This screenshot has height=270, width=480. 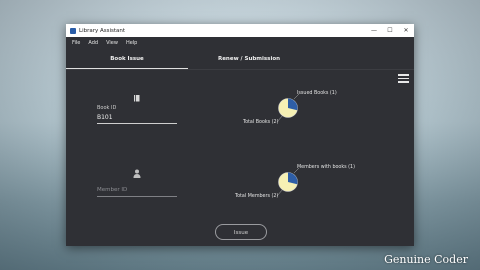 What do you see at coordinates (406, 30) in the screenshot?
I see `close-button: ✕` at bounding box center [406, 30].